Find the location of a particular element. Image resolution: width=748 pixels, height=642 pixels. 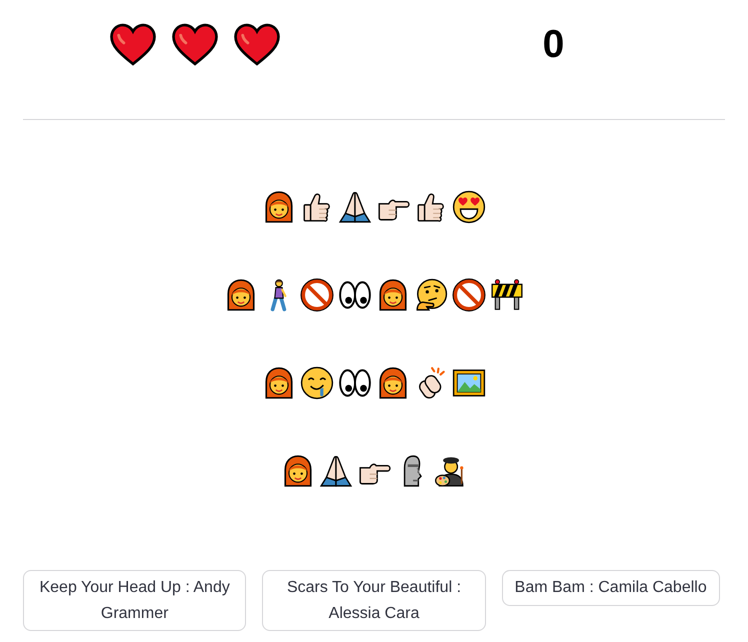

score-counter: 0 is located at coordinates (553, 44).